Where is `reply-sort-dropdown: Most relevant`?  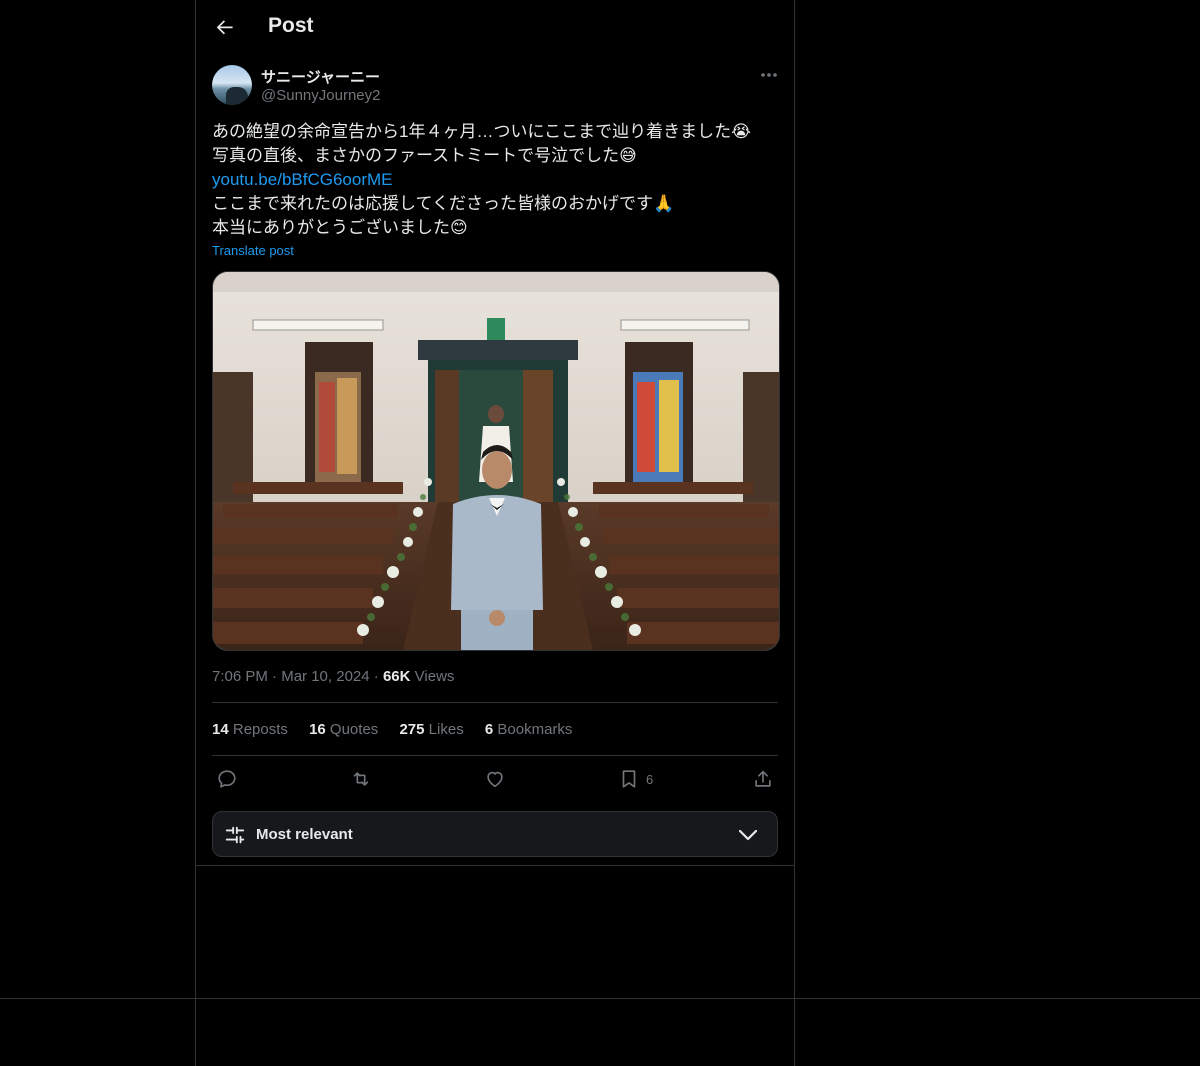
reply-sort-dropdown: Most relevant is located at coordinates (495, 834).